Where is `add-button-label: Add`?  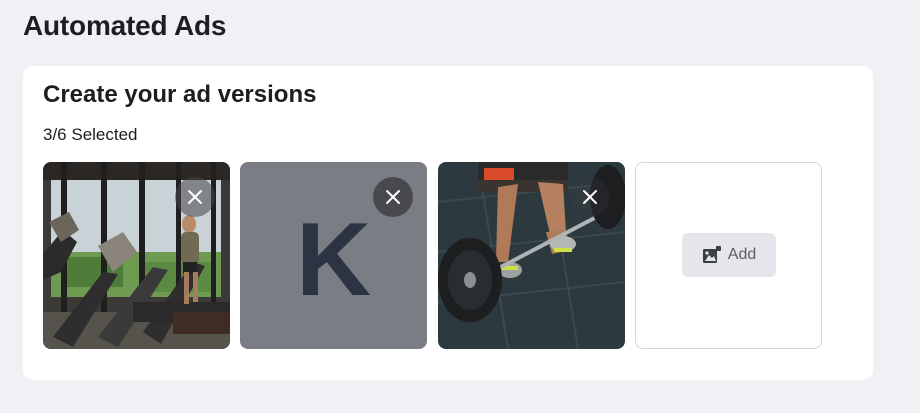 add-button-label: Add is located at coordinates (742, 254).